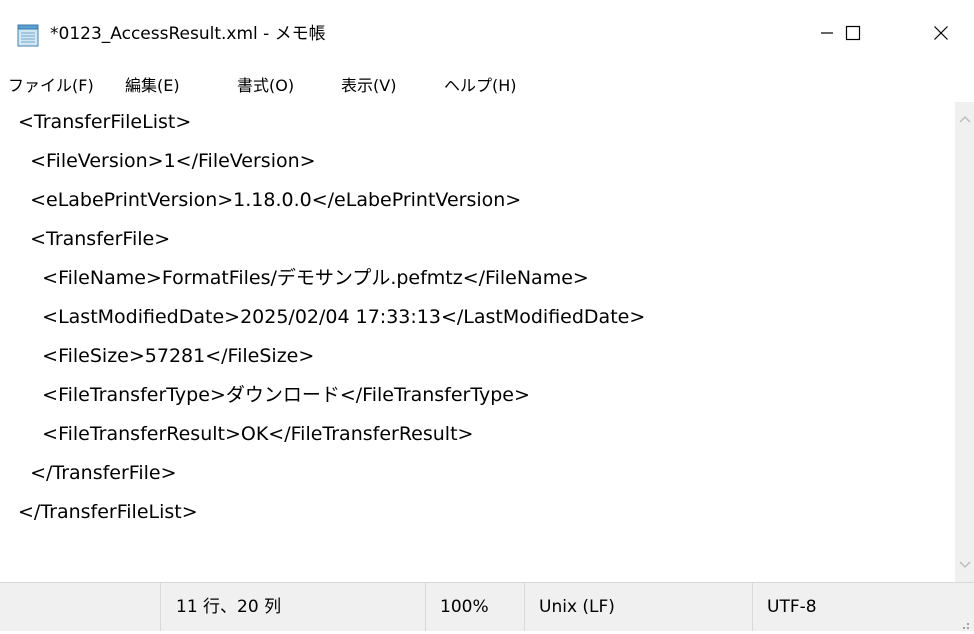 This screenshot has width=974, height=634. I want to click on encoding: UTF-8, so click(792, 607).